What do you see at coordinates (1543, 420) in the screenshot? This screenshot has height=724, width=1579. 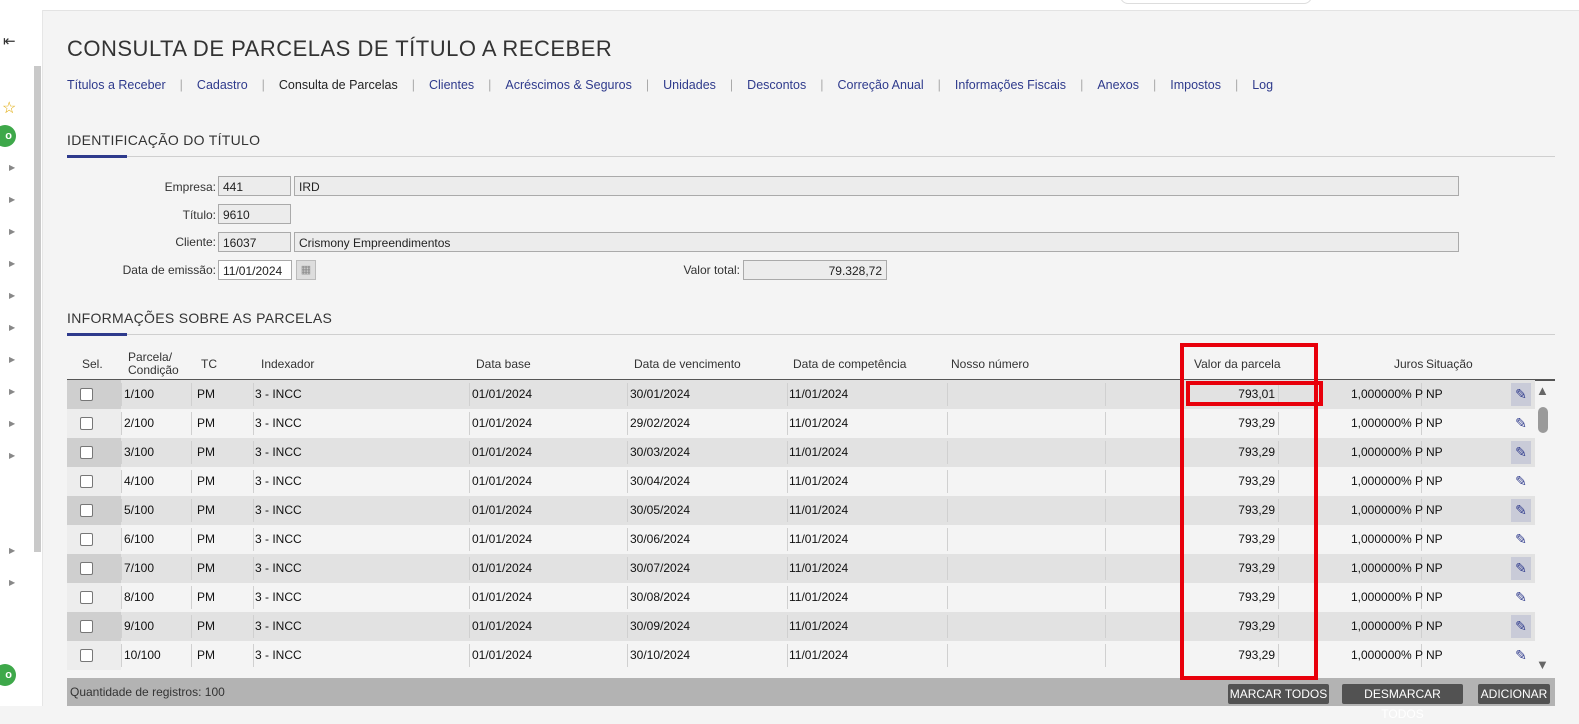 I see `scroll-thumb` at bounding box center [1543, 420].